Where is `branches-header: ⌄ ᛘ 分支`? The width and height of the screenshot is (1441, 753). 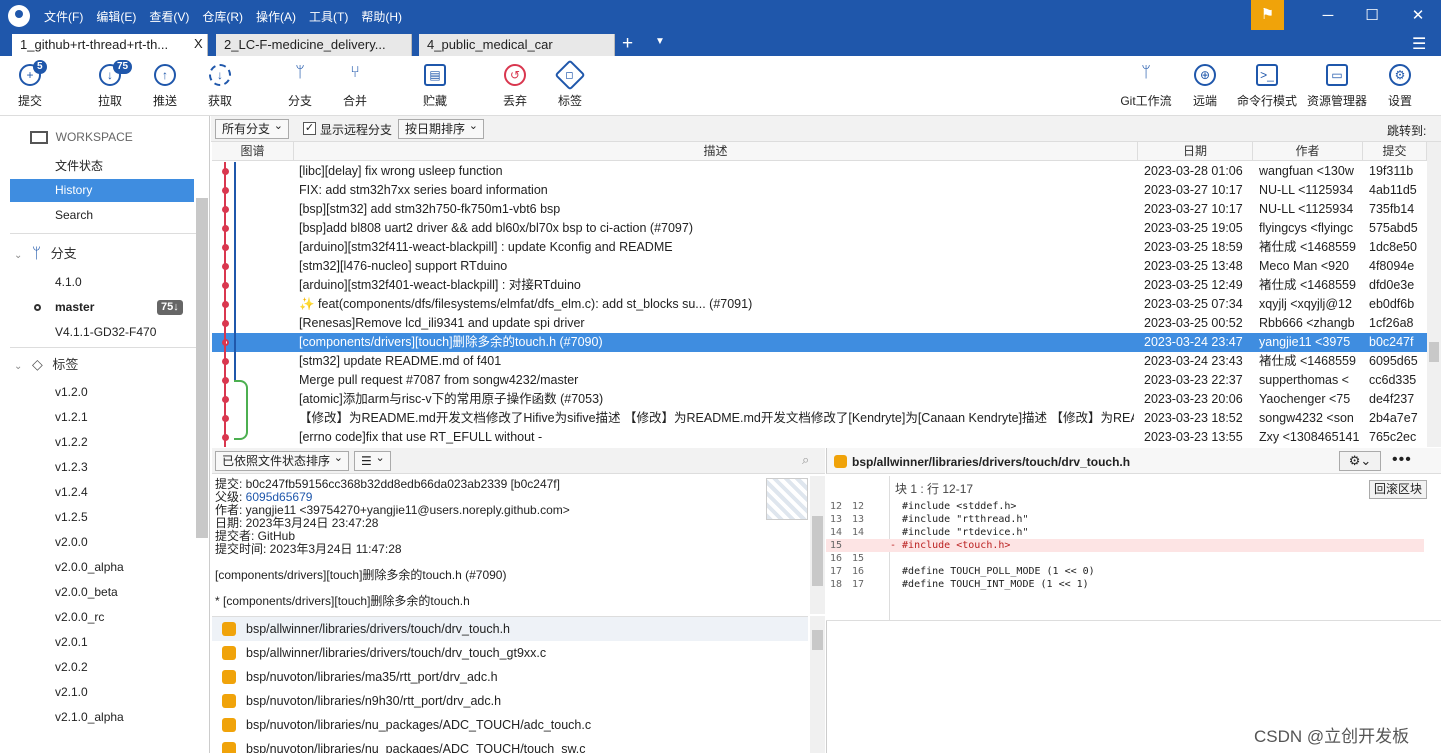 branches-header: ⌄ ᛘ 分支 is located at coordinates (45, 254).